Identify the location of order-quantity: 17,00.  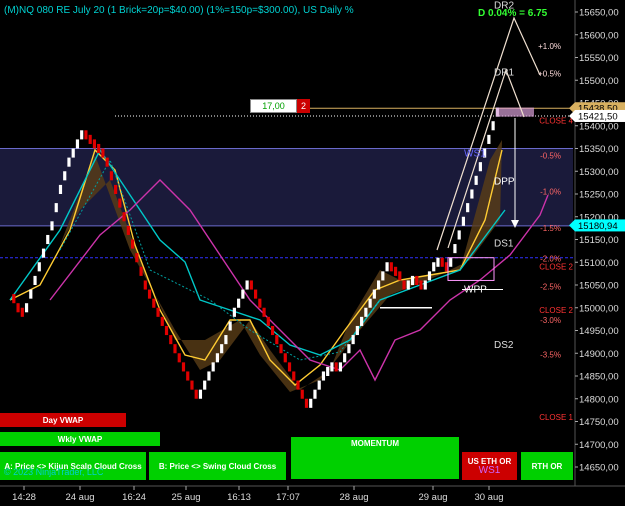
(273, 106).